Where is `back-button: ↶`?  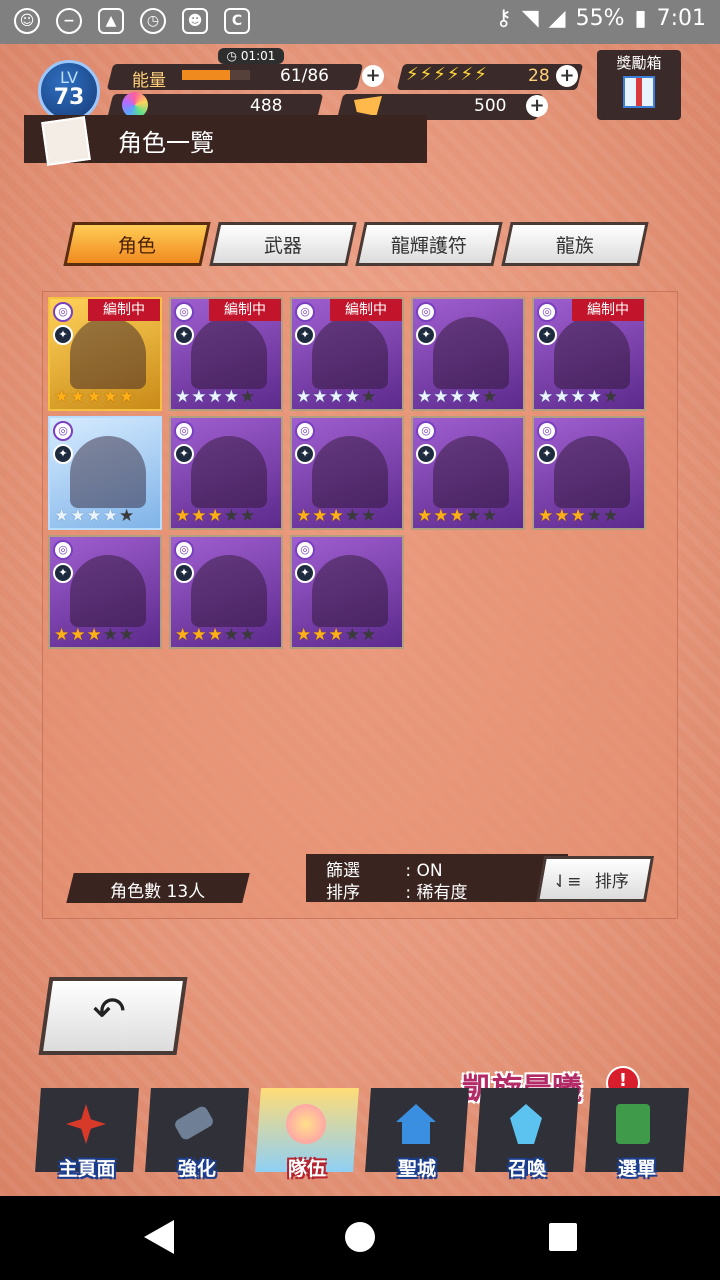 back-button: ↶ is located at coordinates (113, 1016).